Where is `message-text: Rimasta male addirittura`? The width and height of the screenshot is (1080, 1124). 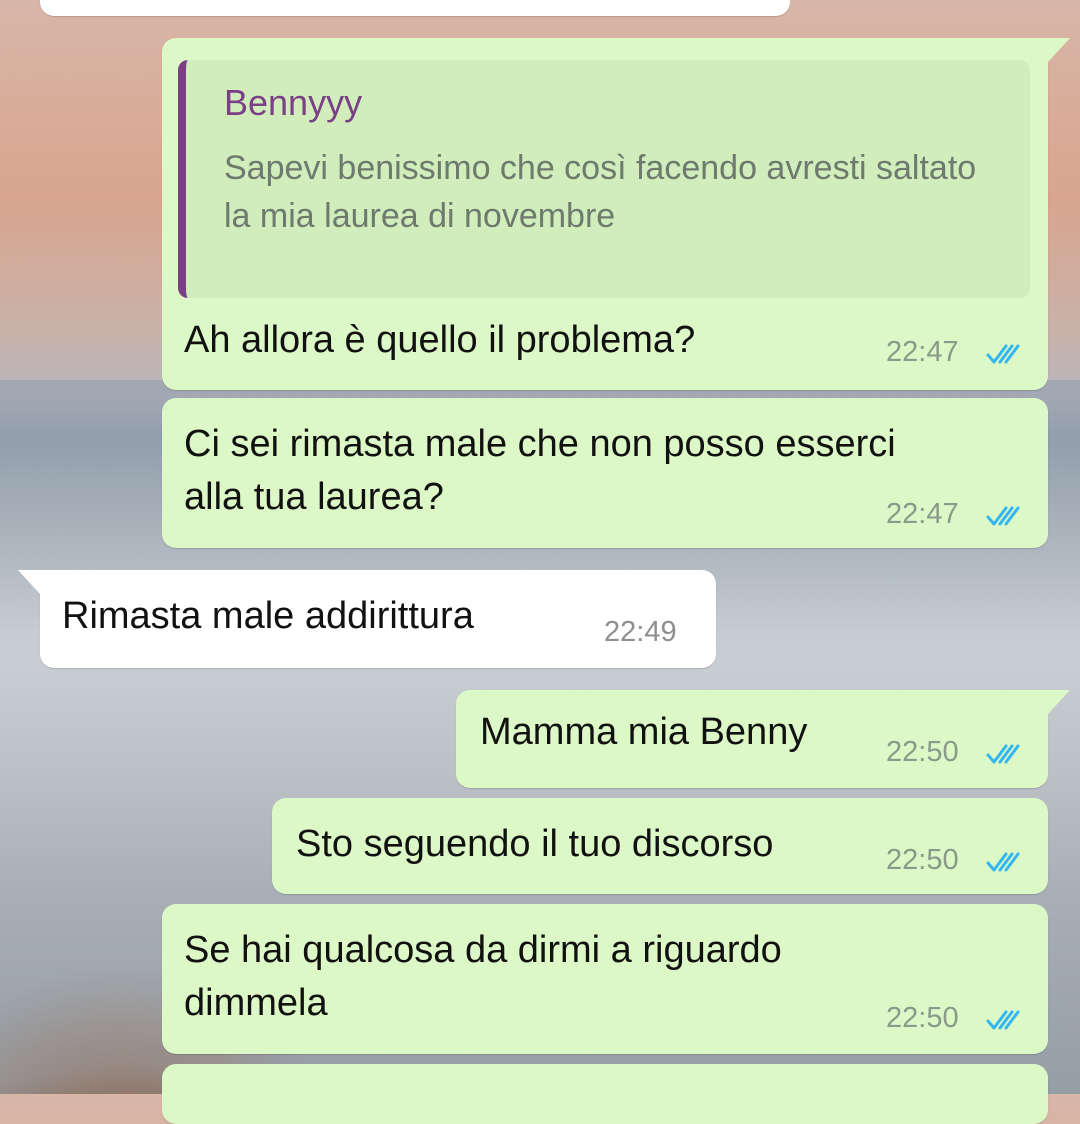 message-text: Rimasta male addirittura is located at coordinates (268, 616).